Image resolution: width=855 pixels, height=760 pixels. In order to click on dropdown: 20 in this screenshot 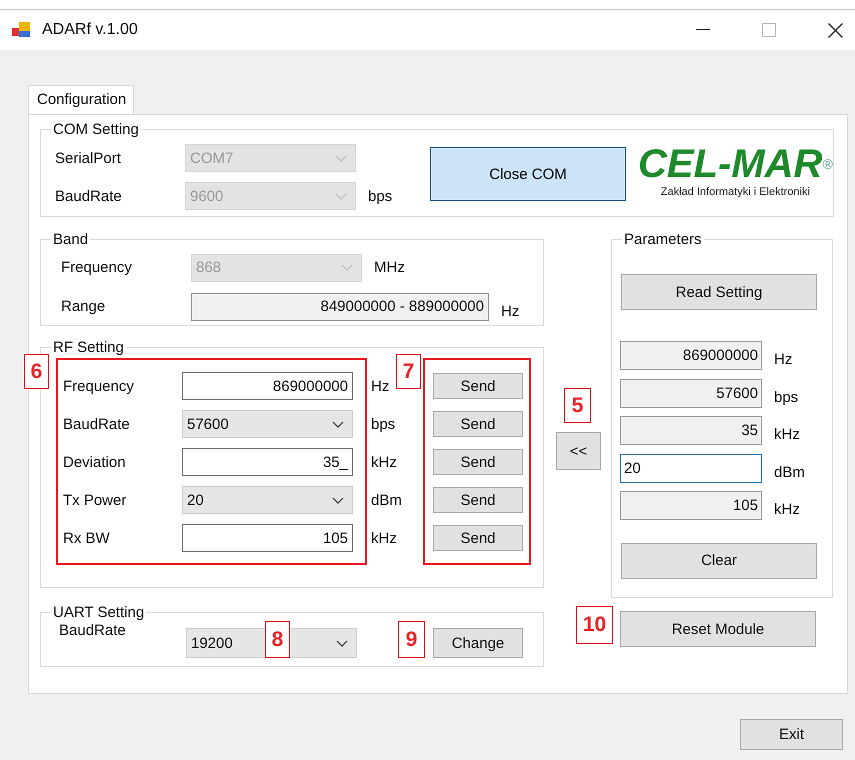, I will do `click(267, 500)`.